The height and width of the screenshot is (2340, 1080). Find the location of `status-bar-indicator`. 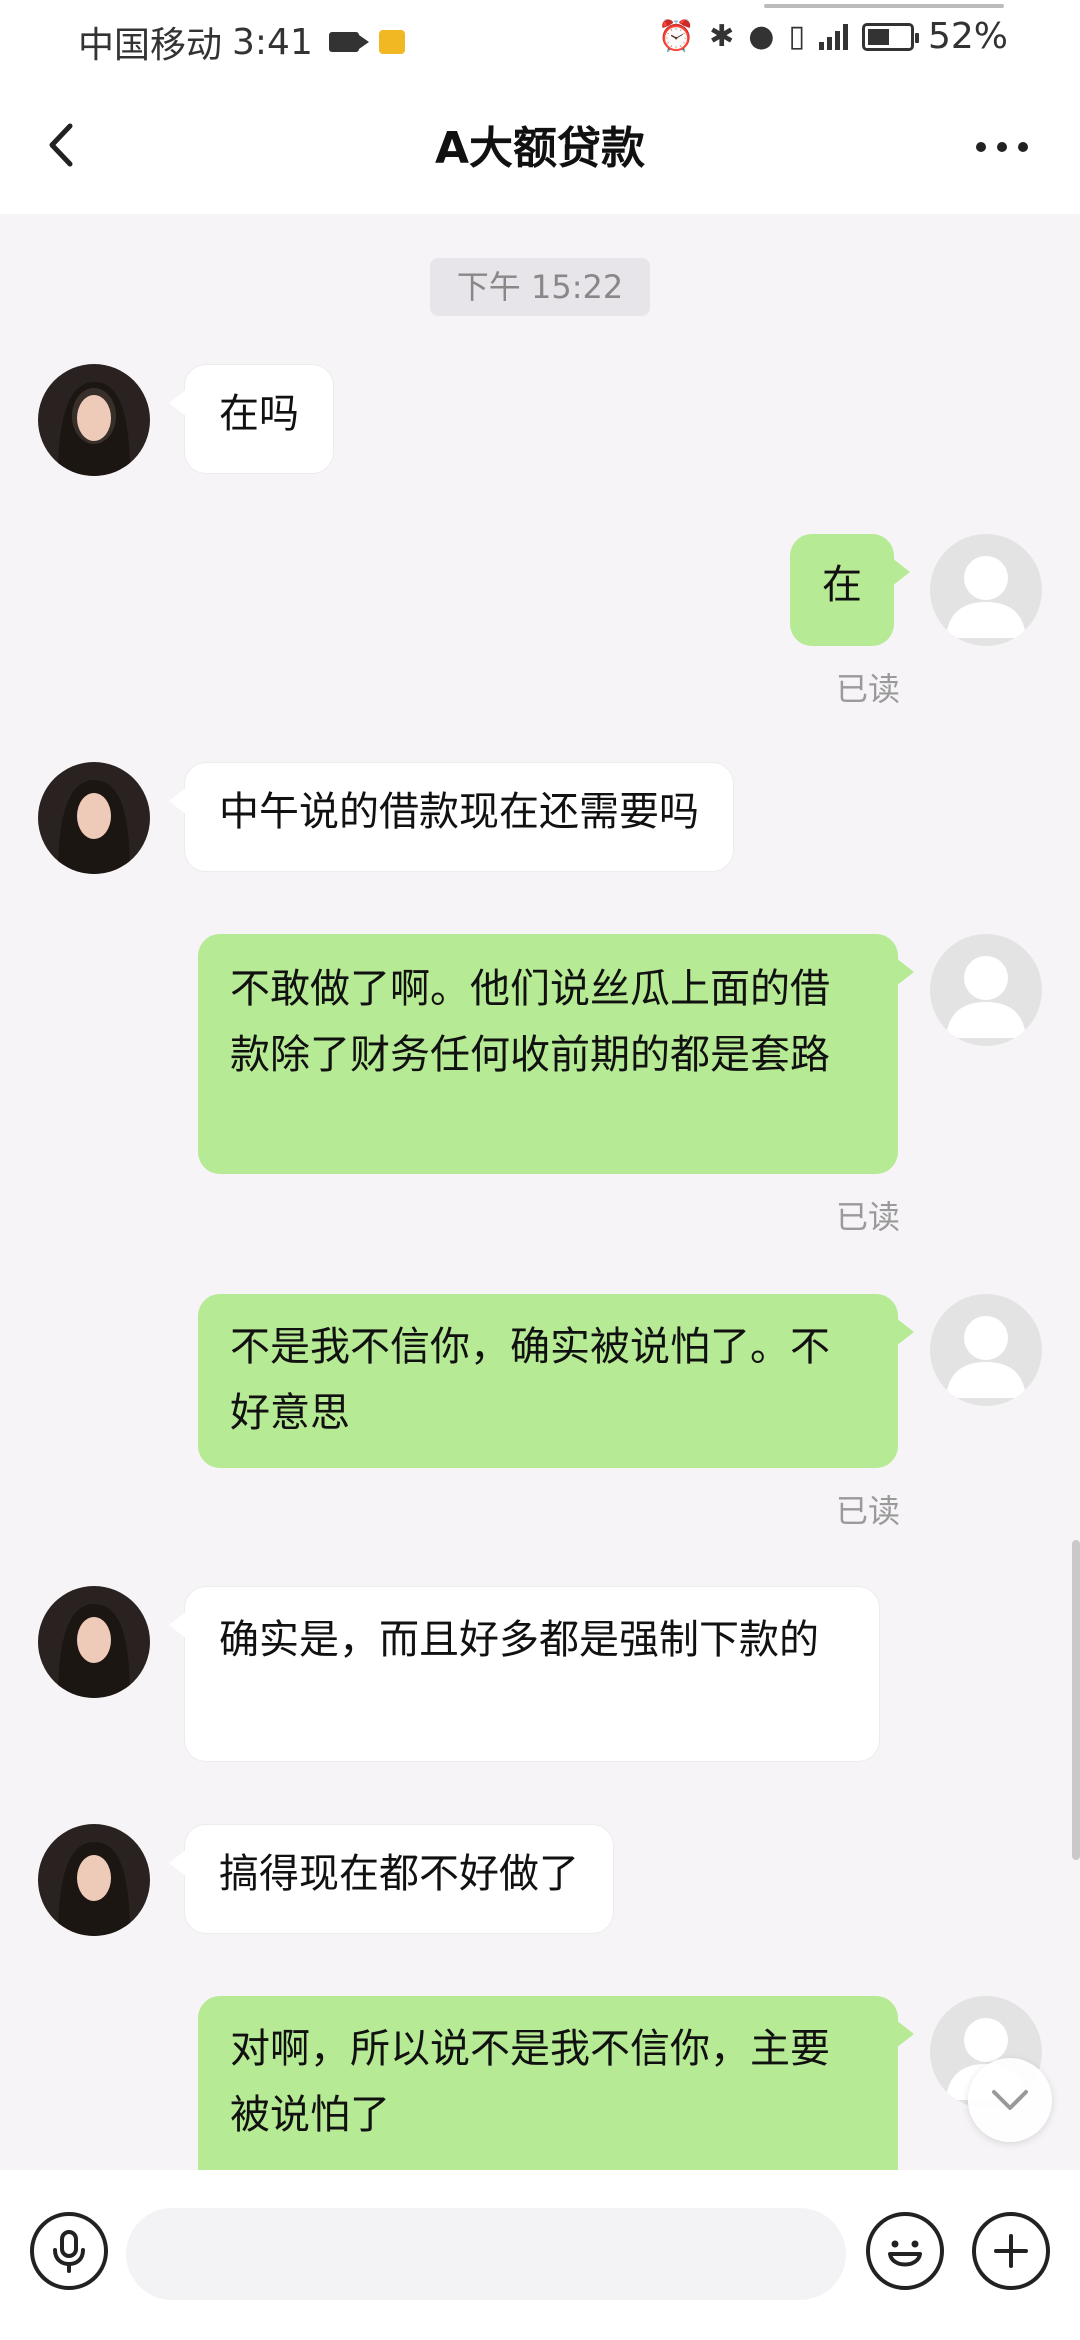

status-bar-indicator is located at coordinates (884, 6).